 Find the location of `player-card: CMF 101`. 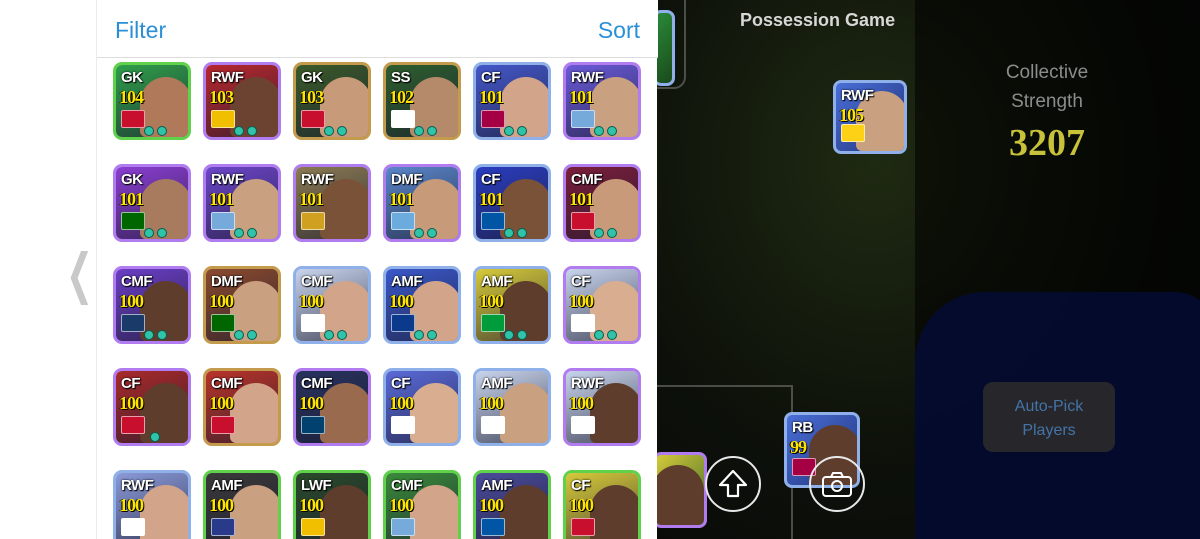

player-card: CMF 101 is located at coordinates (602, 203).